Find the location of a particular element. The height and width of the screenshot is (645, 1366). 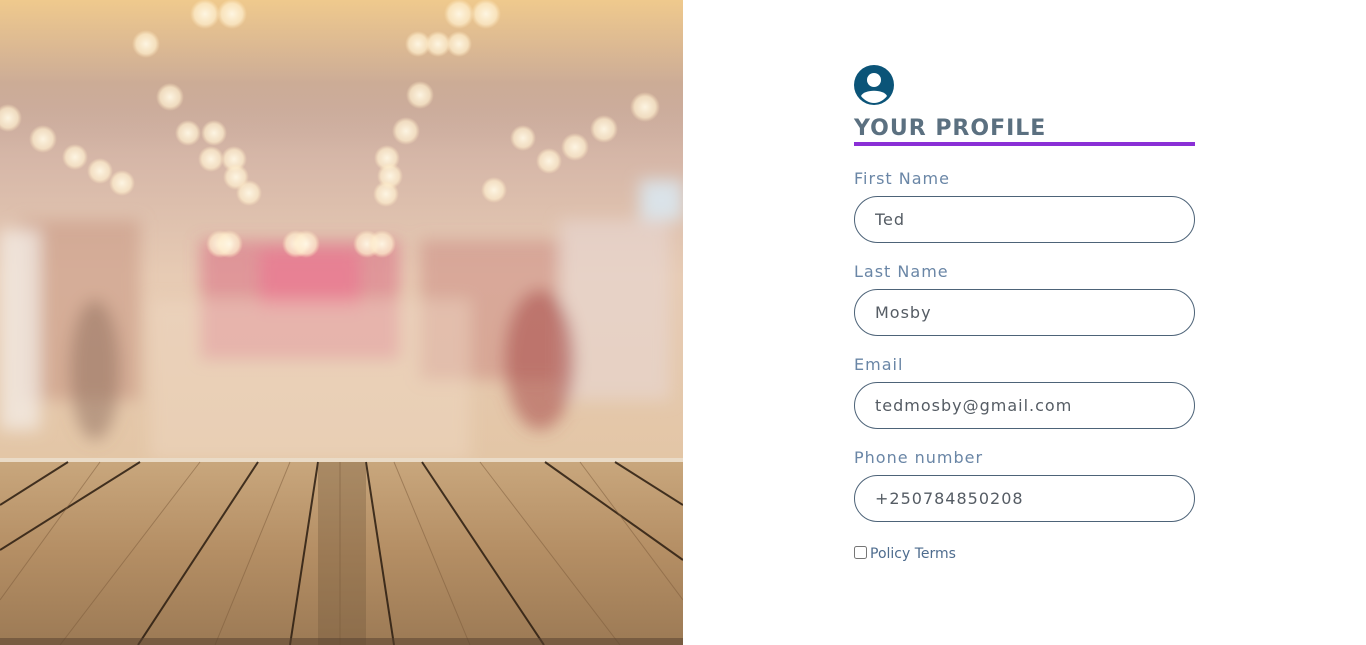

first-name-field is located at coordinates (1024, 219).